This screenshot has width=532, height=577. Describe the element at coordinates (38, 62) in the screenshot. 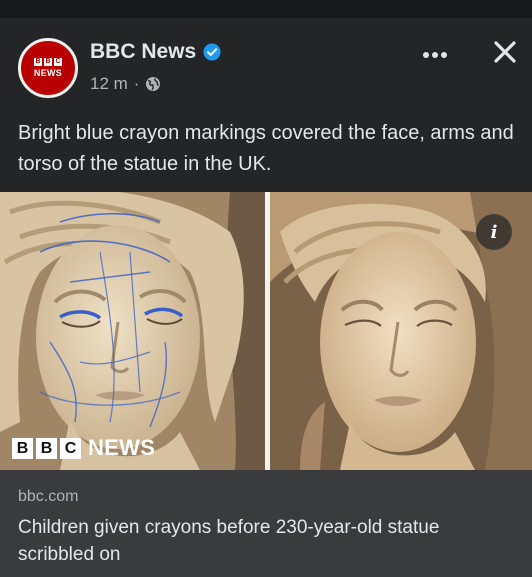

I see `avatar-block-b1: B` at that location.